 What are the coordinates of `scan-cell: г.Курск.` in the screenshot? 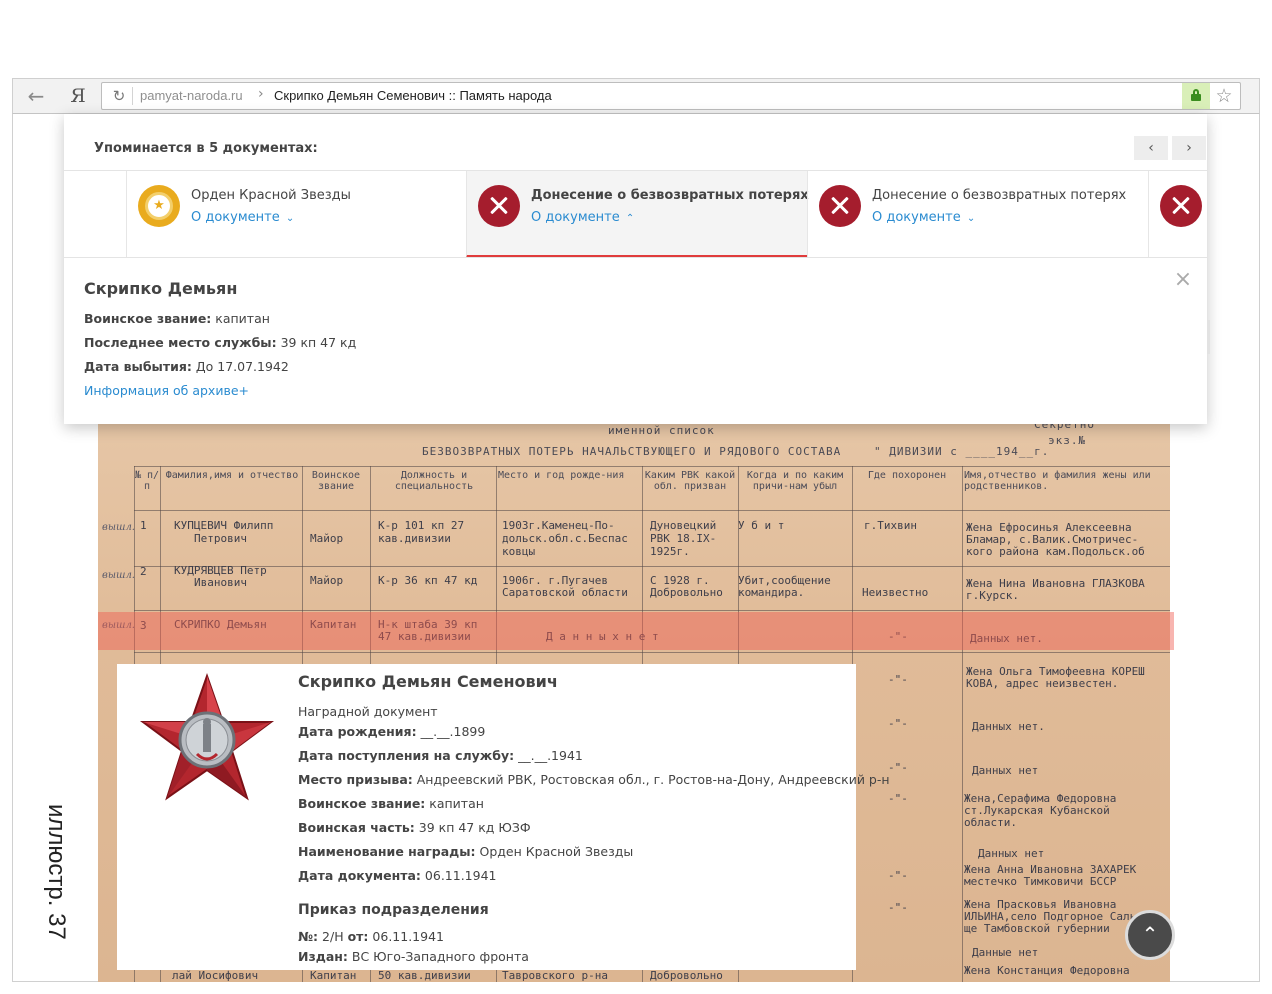 It's located at (992, 595).